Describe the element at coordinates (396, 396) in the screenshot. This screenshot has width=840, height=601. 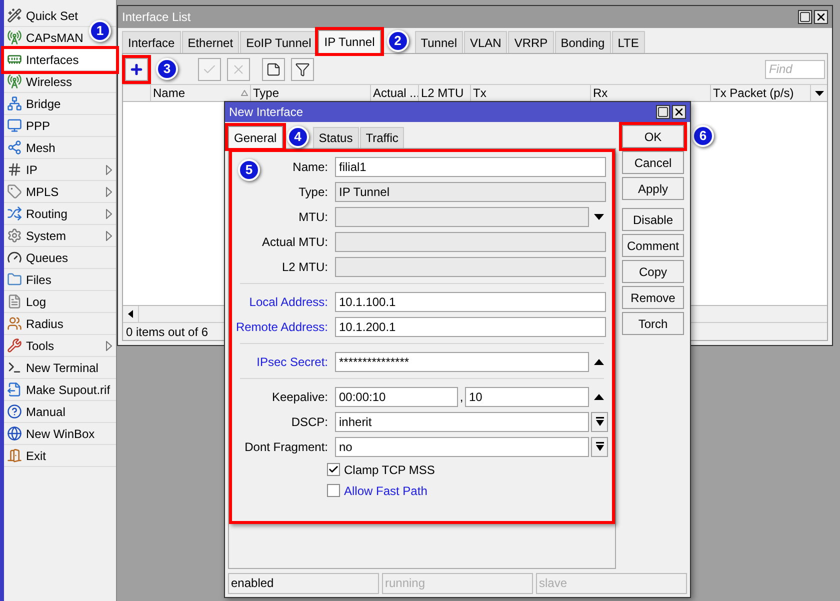
I see `input-field: 00:00:10` at that location.